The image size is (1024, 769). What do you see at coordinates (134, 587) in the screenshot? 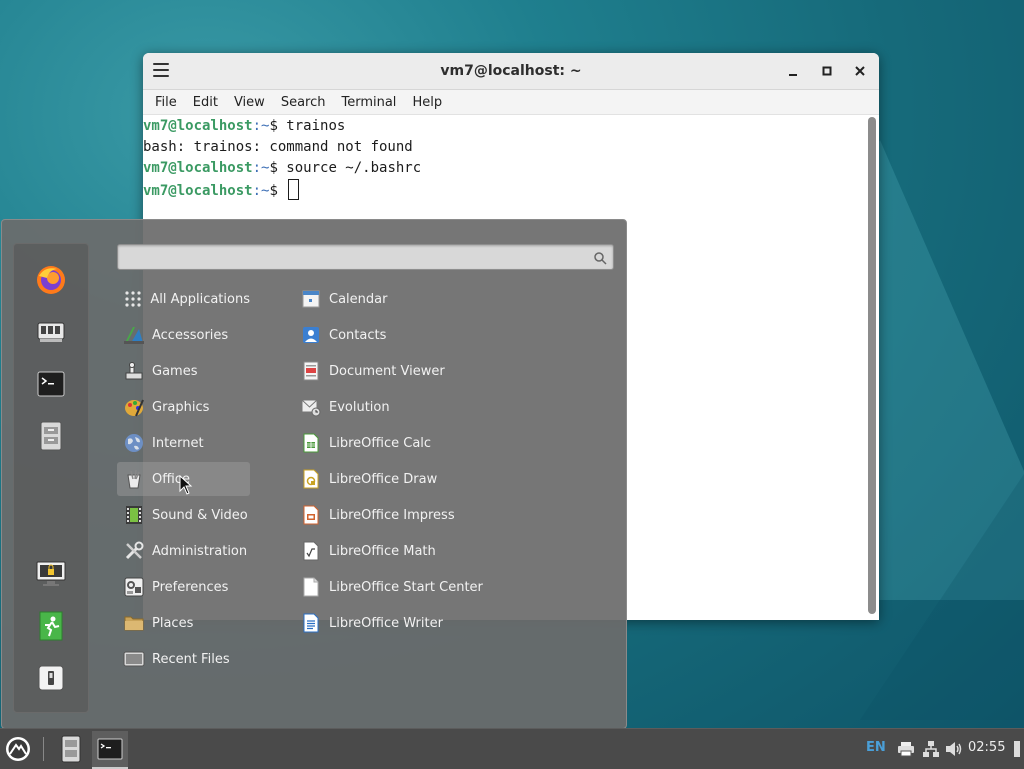
I see `preferences-icon` at bounding box center [134, 587].